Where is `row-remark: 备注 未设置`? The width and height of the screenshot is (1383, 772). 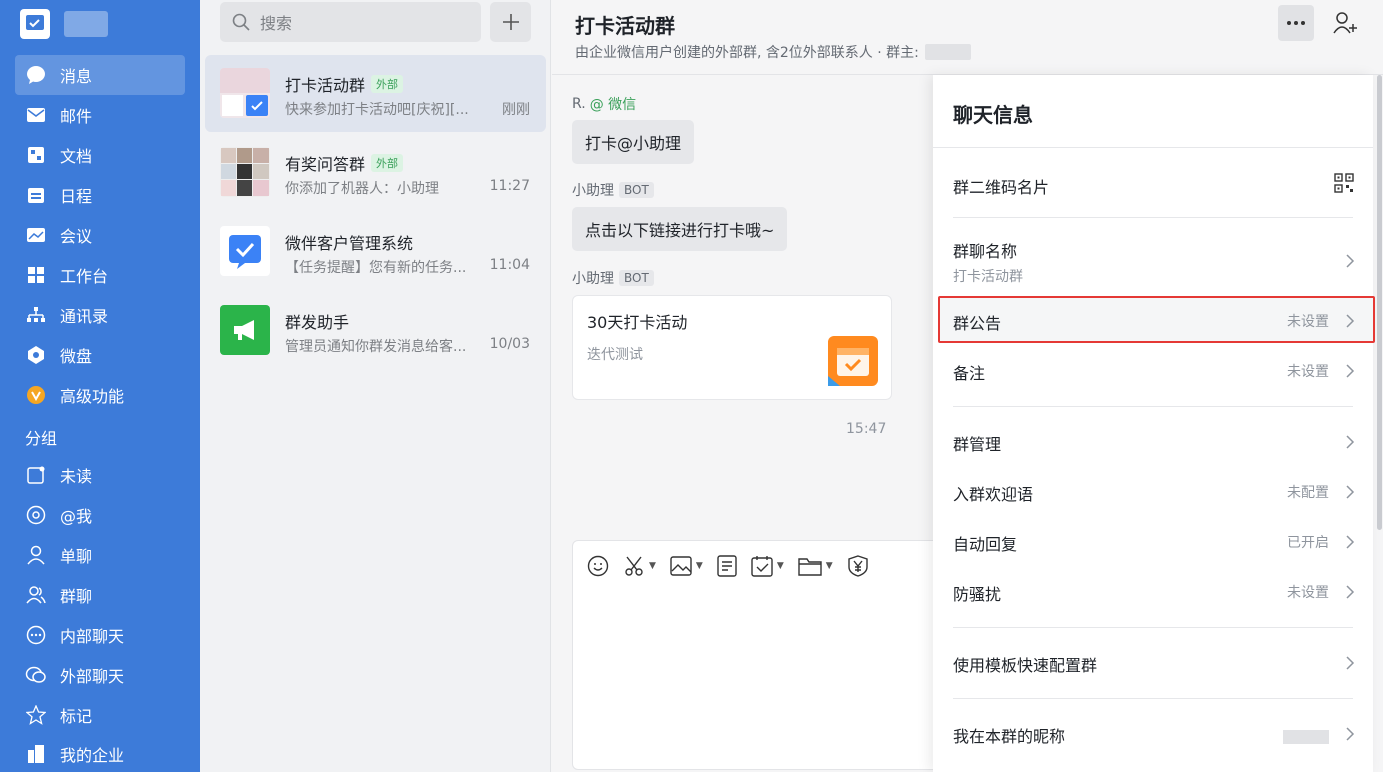 row-remark: 备注 未设置 is located at coordinates (1153, 370).